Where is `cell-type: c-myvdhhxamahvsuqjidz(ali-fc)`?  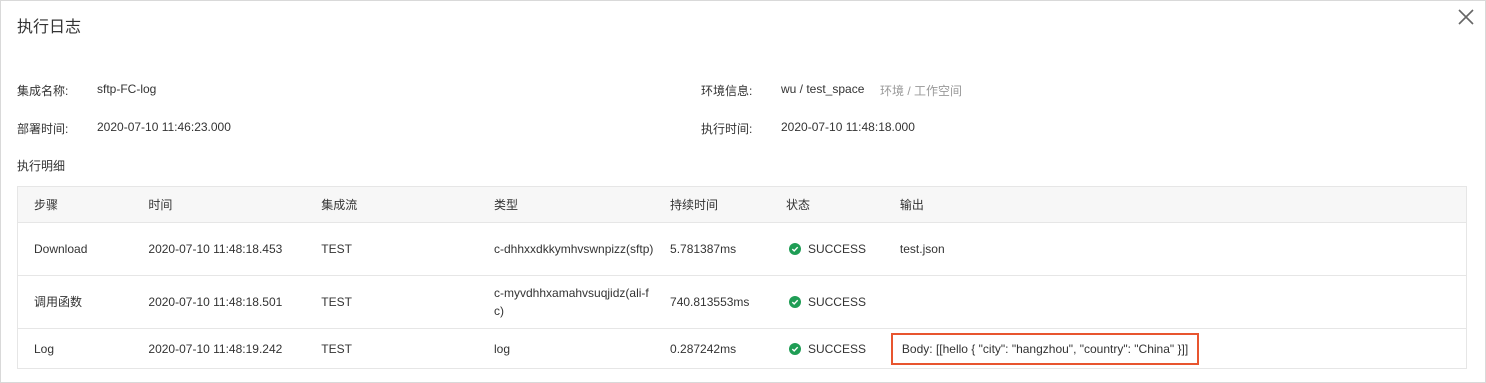
cell-type: c-myvdhhxamahvsuqjidz(ali-fc) is located at coordinates (566, 302).